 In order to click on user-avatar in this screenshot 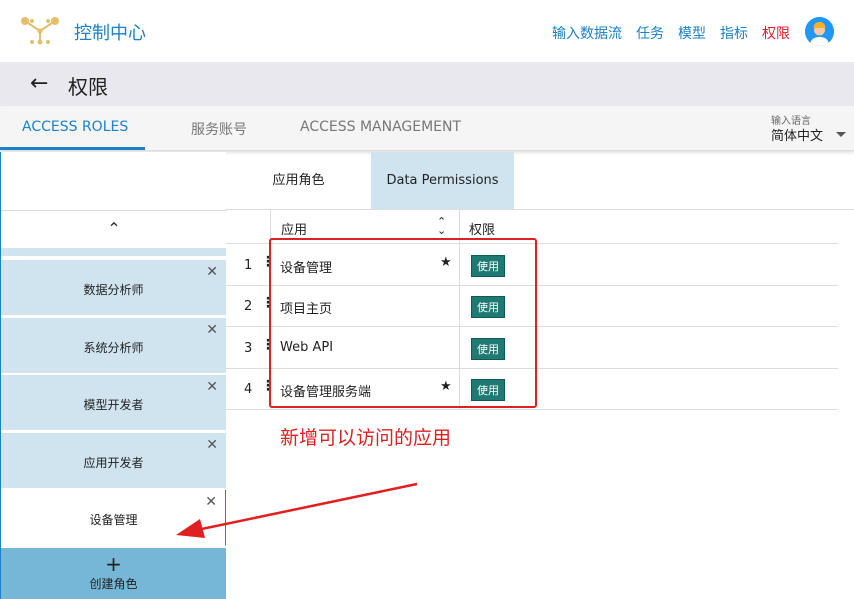, I will do `click(819, 31)`.